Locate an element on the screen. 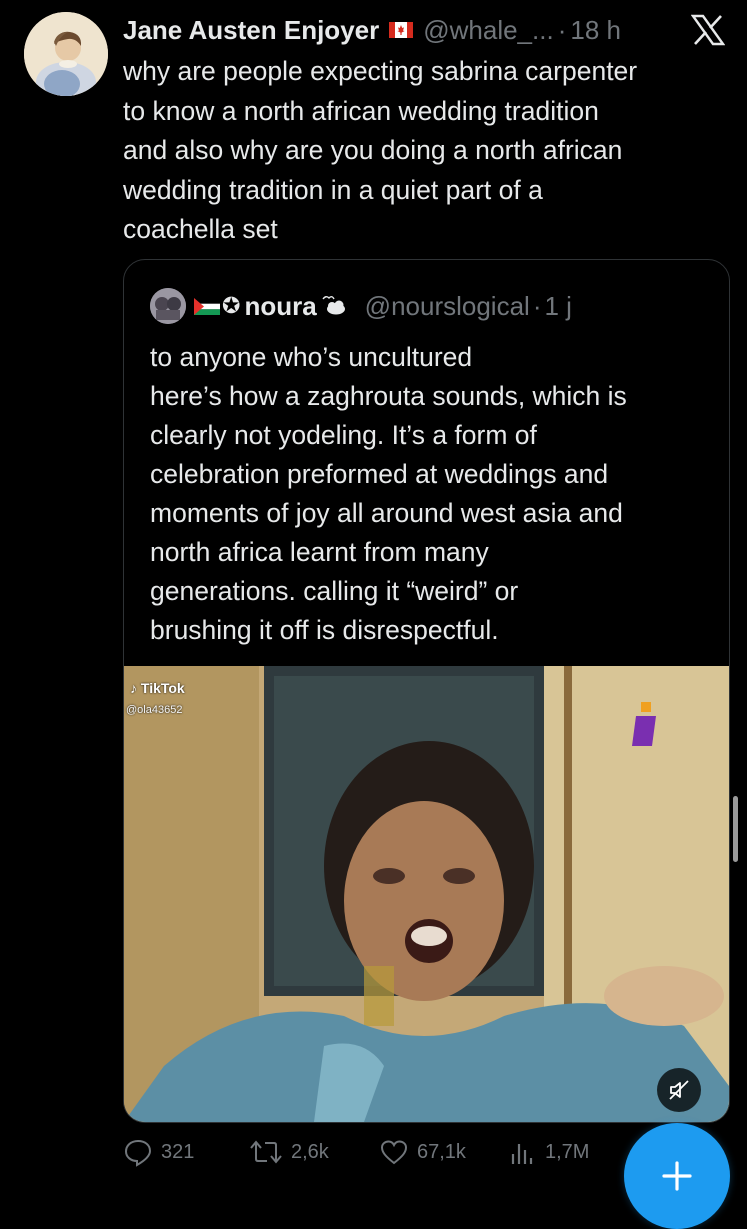  cloud-icon is located at coordinates (334, 306).